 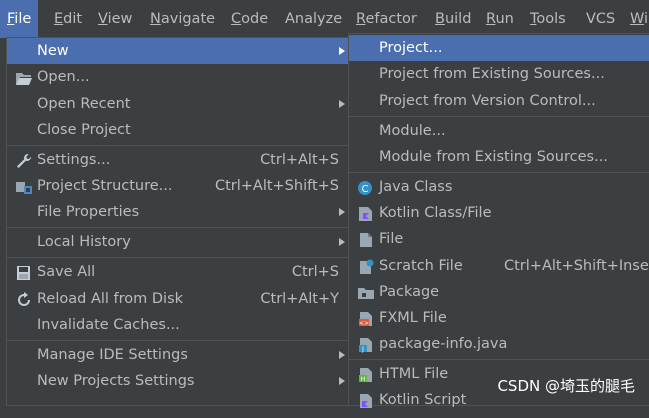 What do you see at coordinates (178, 272) in the screenshot?
I see `menu-item-save-all: Save All Ctrl+S` at bounding box center [178, 272].